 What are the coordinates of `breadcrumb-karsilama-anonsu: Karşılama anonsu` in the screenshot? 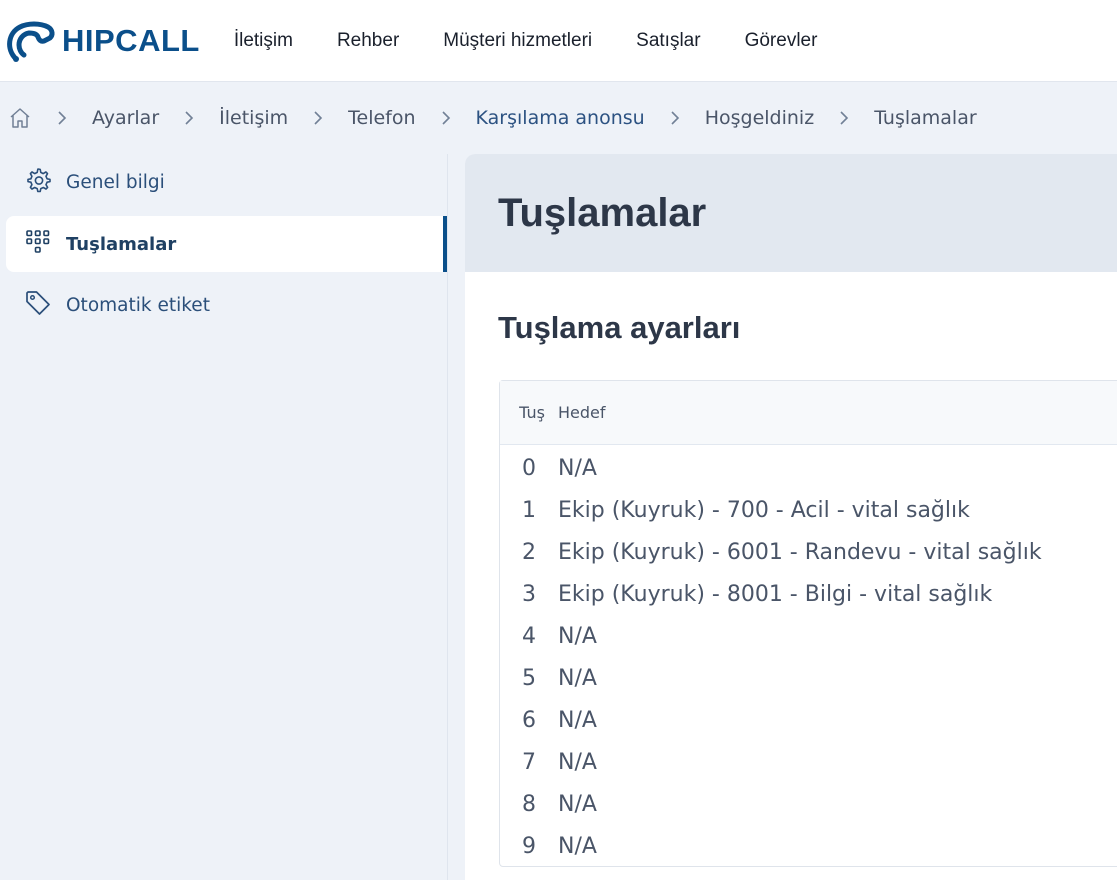 It's located at (560, 118).